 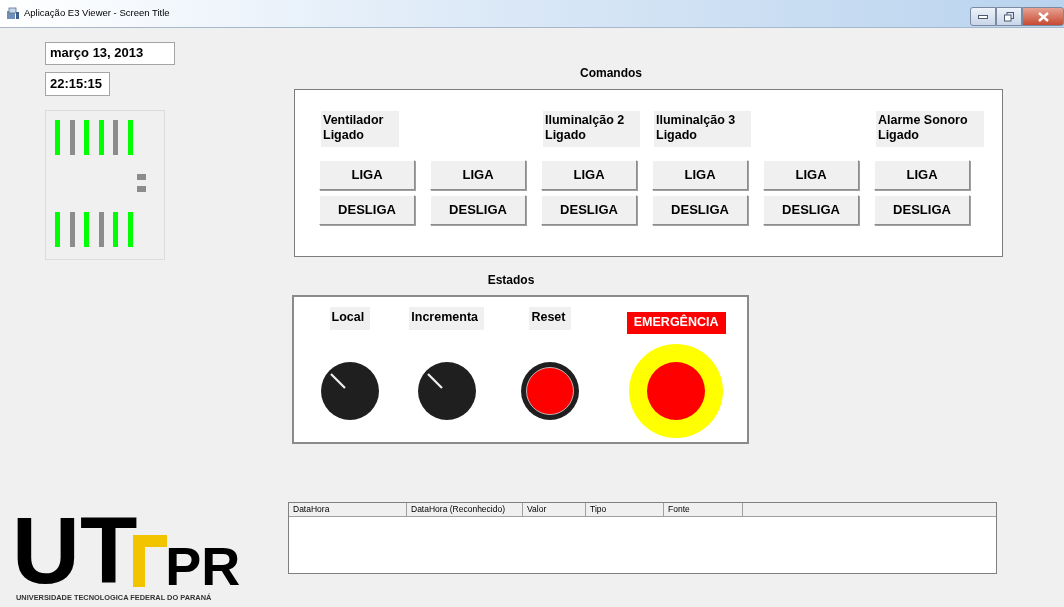 What do you see at coordinates (676, 391) in the screenshot?
I see `emergency-stop-button` at bounding box center [676, 391].